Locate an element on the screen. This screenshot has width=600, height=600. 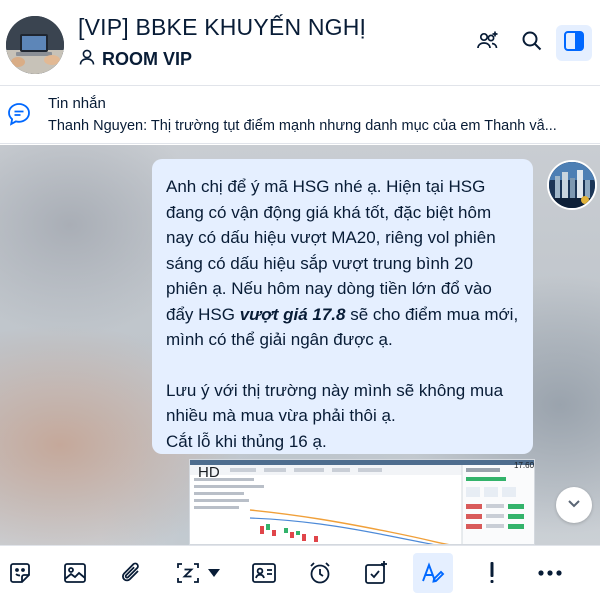
message-paragraph-3: Cắt lỗ khi thủng 16 ạ. is located at coordinates (246, 441).